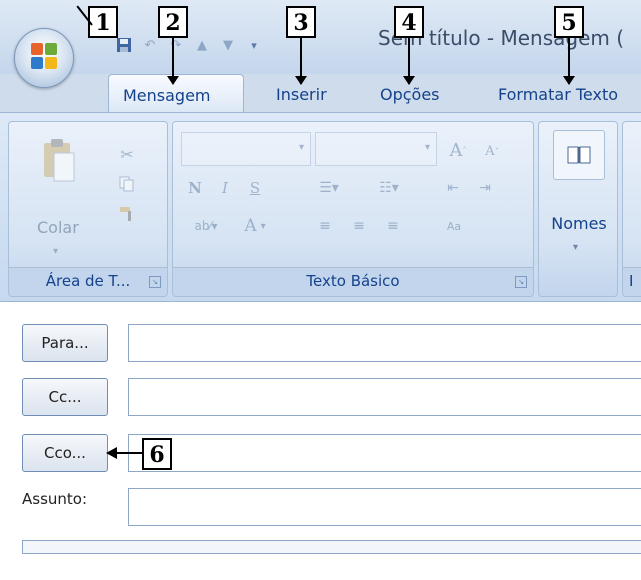 The image size is (641, 580). What do you see at coordinates (631, 209) in the screenshot?
I see `next-group-partial: I` at bounding box center [631, 209].